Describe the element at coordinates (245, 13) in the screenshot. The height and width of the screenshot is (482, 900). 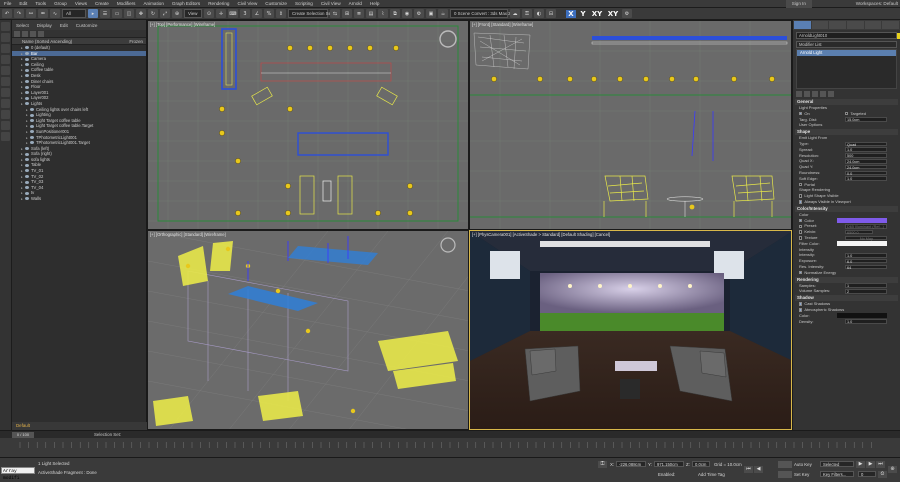
I see `snap-toggle-icon: 3` at that location.